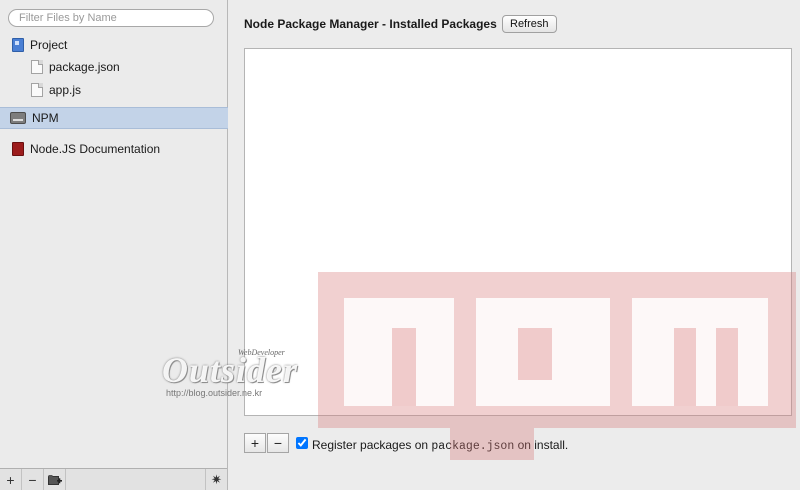  Describe the element at coordinates (33, 479) in the screenshot. I see `sidebar-remove-button: −` at that location.